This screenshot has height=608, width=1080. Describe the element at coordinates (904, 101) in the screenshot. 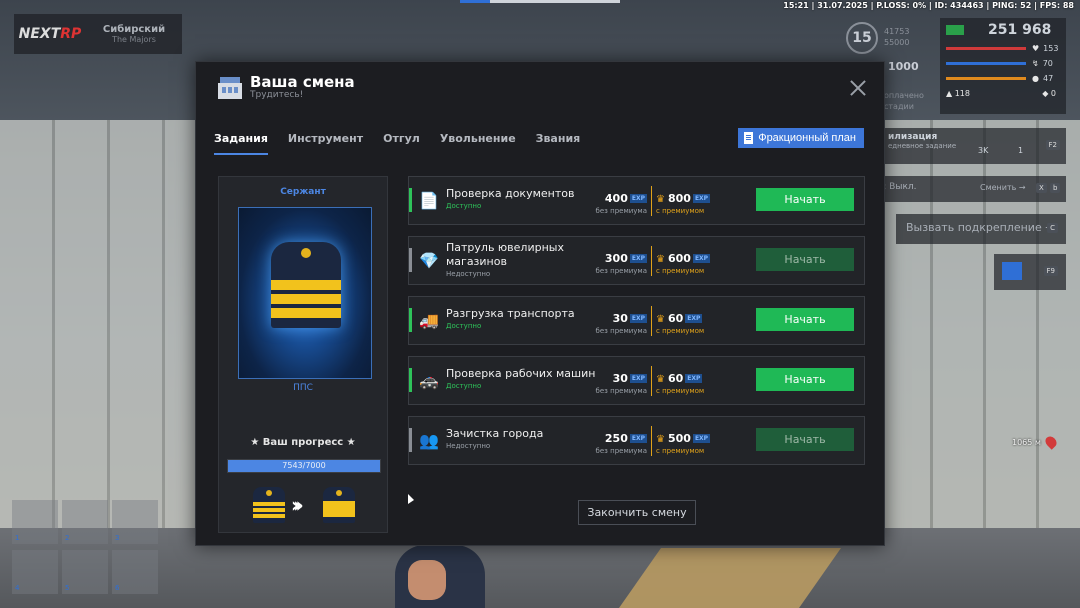

I see `hud-side-text: оплачено стадии` at that location.